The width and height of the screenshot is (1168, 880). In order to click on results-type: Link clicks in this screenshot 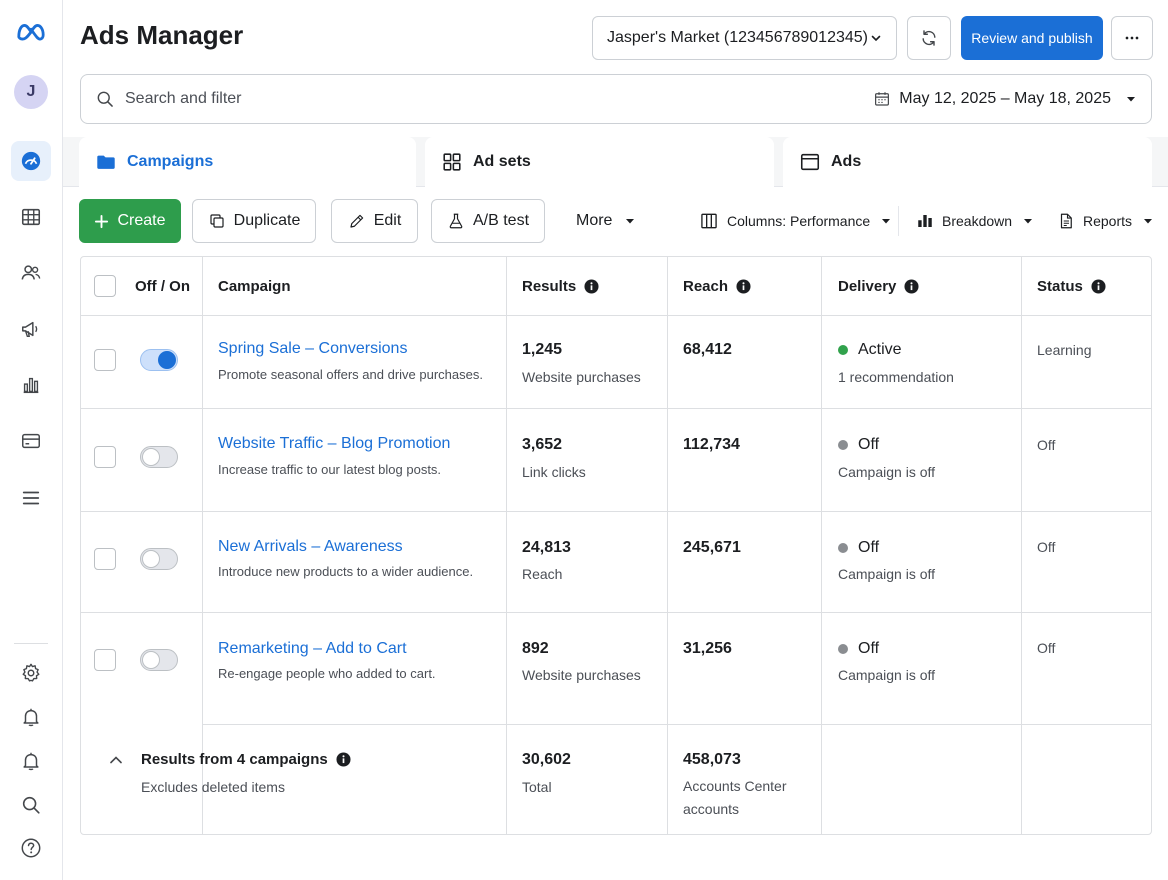, I will do `click(554, 472)`.